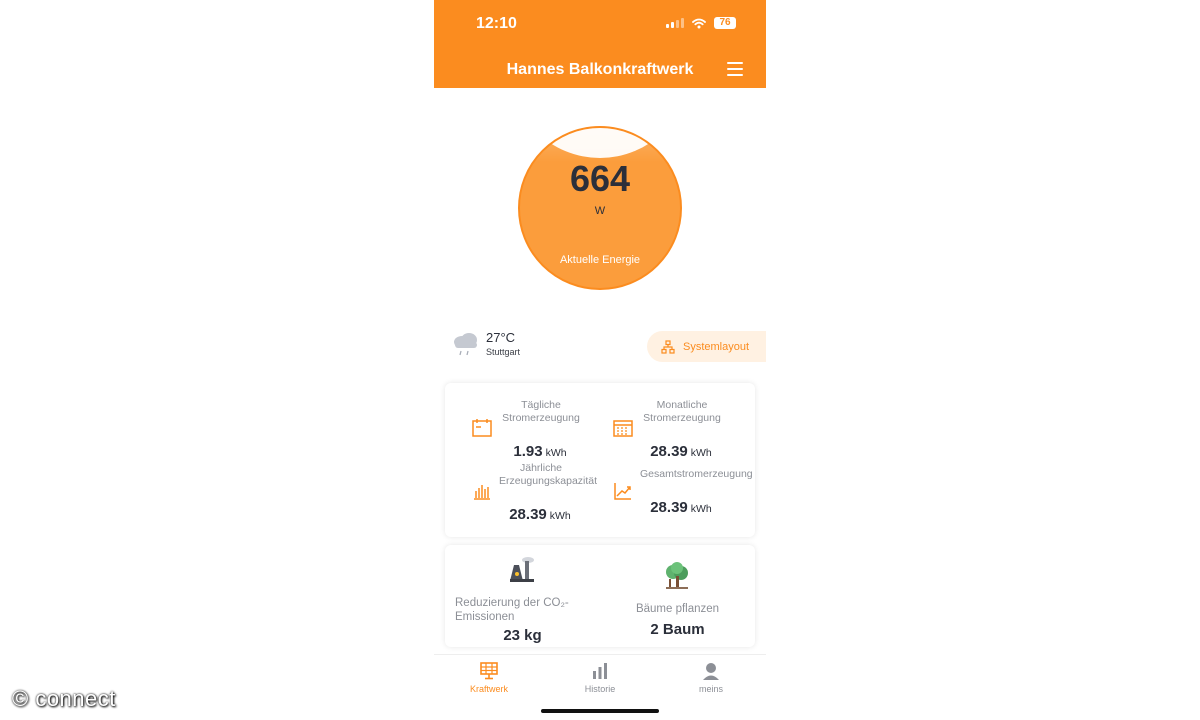 The height and width of the screenshot is (720, 1200). What do you see at coordinates (541, 411) in the screenshot?
I see `stat-label: Tägliche Stromerzeugung` at bounding box center [541, 411].